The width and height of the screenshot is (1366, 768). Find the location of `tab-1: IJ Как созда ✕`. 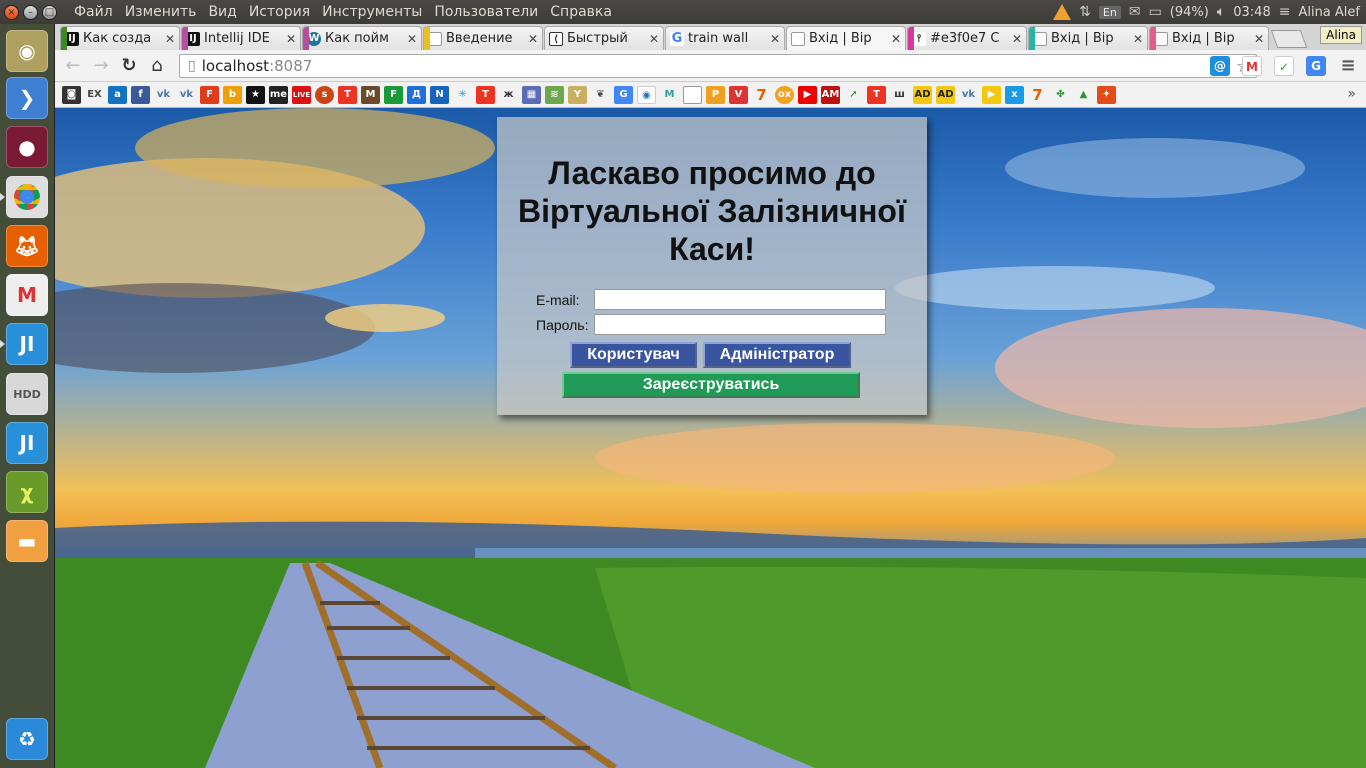

tab-1: IJ Как созда ✕ is located at coordinates (120, 38).